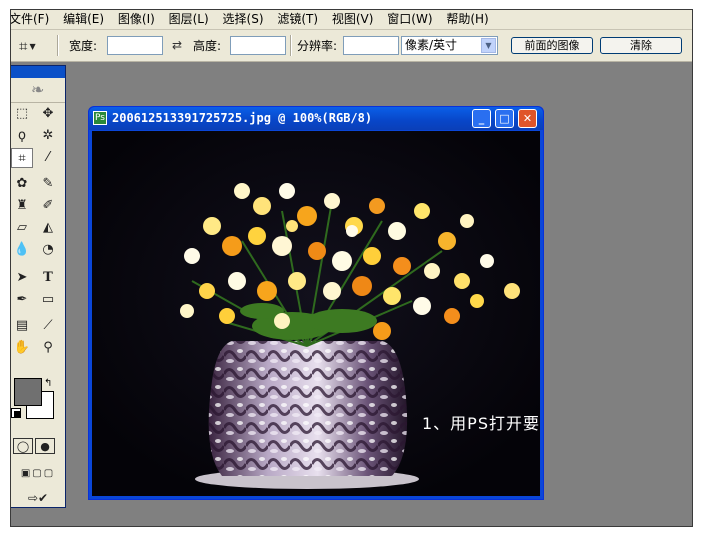  Describe the element at coordinates (245, 19) in the screenshot. I see `menu-select: 选择(S)` at that location.